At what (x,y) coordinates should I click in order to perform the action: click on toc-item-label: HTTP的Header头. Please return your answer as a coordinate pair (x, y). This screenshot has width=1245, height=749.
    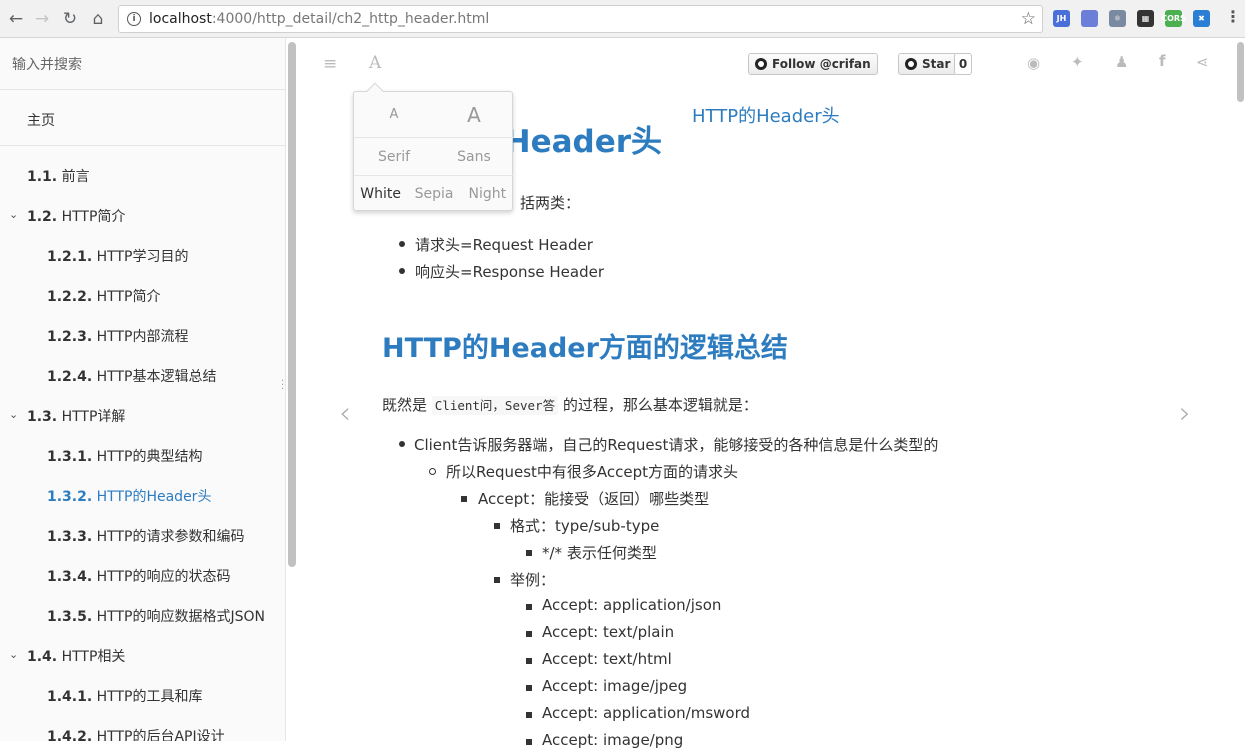
    Looking at the image, I should click on (154, 497).